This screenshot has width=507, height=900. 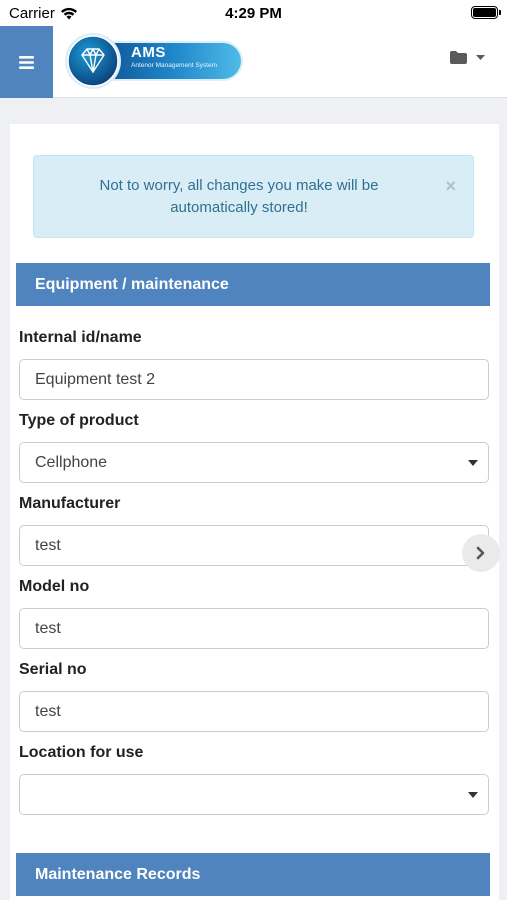 I want to click on location-select, so click(x=254, y=794).